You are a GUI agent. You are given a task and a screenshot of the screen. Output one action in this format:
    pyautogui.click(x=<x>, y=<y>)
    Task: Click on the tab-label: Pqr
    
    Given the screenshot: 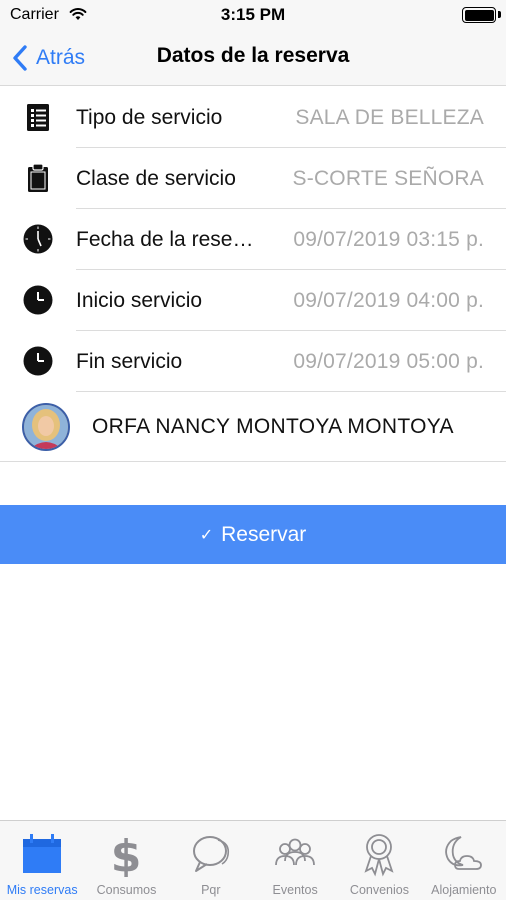 What is the action you would take?
    pyautogui.click(x=211, y=890)
    